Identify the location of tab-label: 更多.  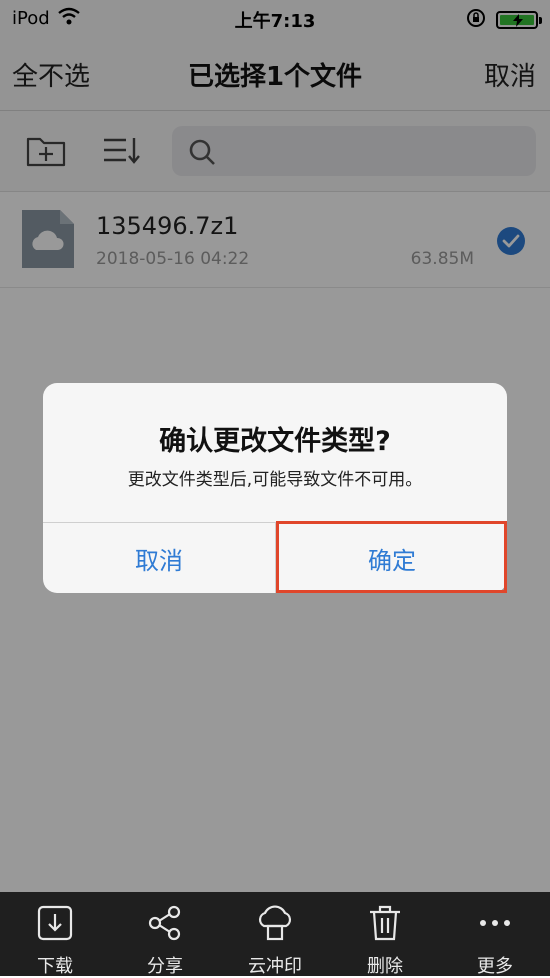
(495, 966).